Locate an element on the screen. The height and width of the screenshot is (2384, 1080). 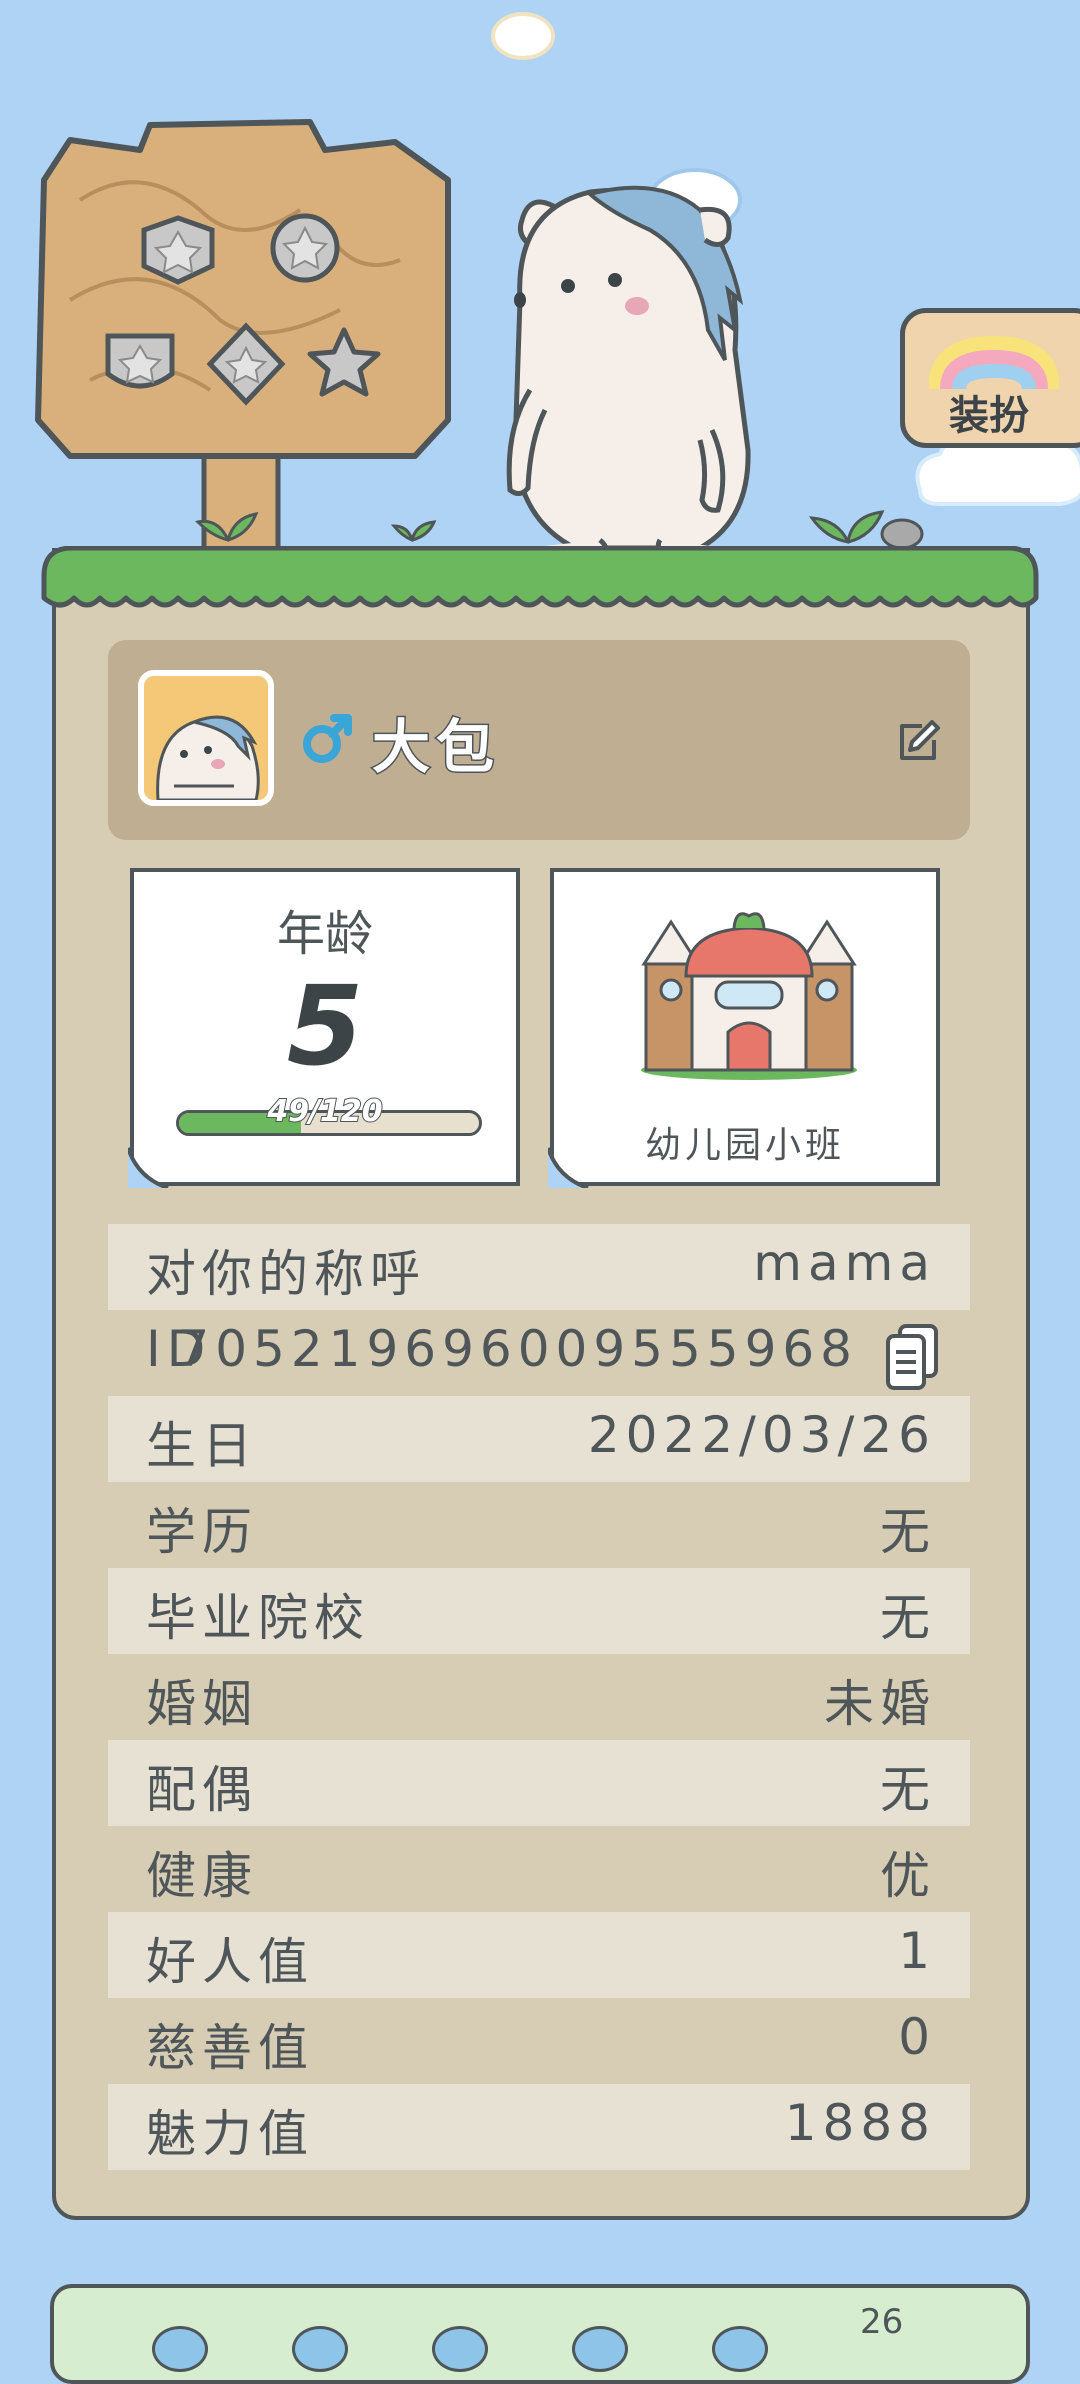
dressup-button: 装扮 is located at coordinates (990, 378).